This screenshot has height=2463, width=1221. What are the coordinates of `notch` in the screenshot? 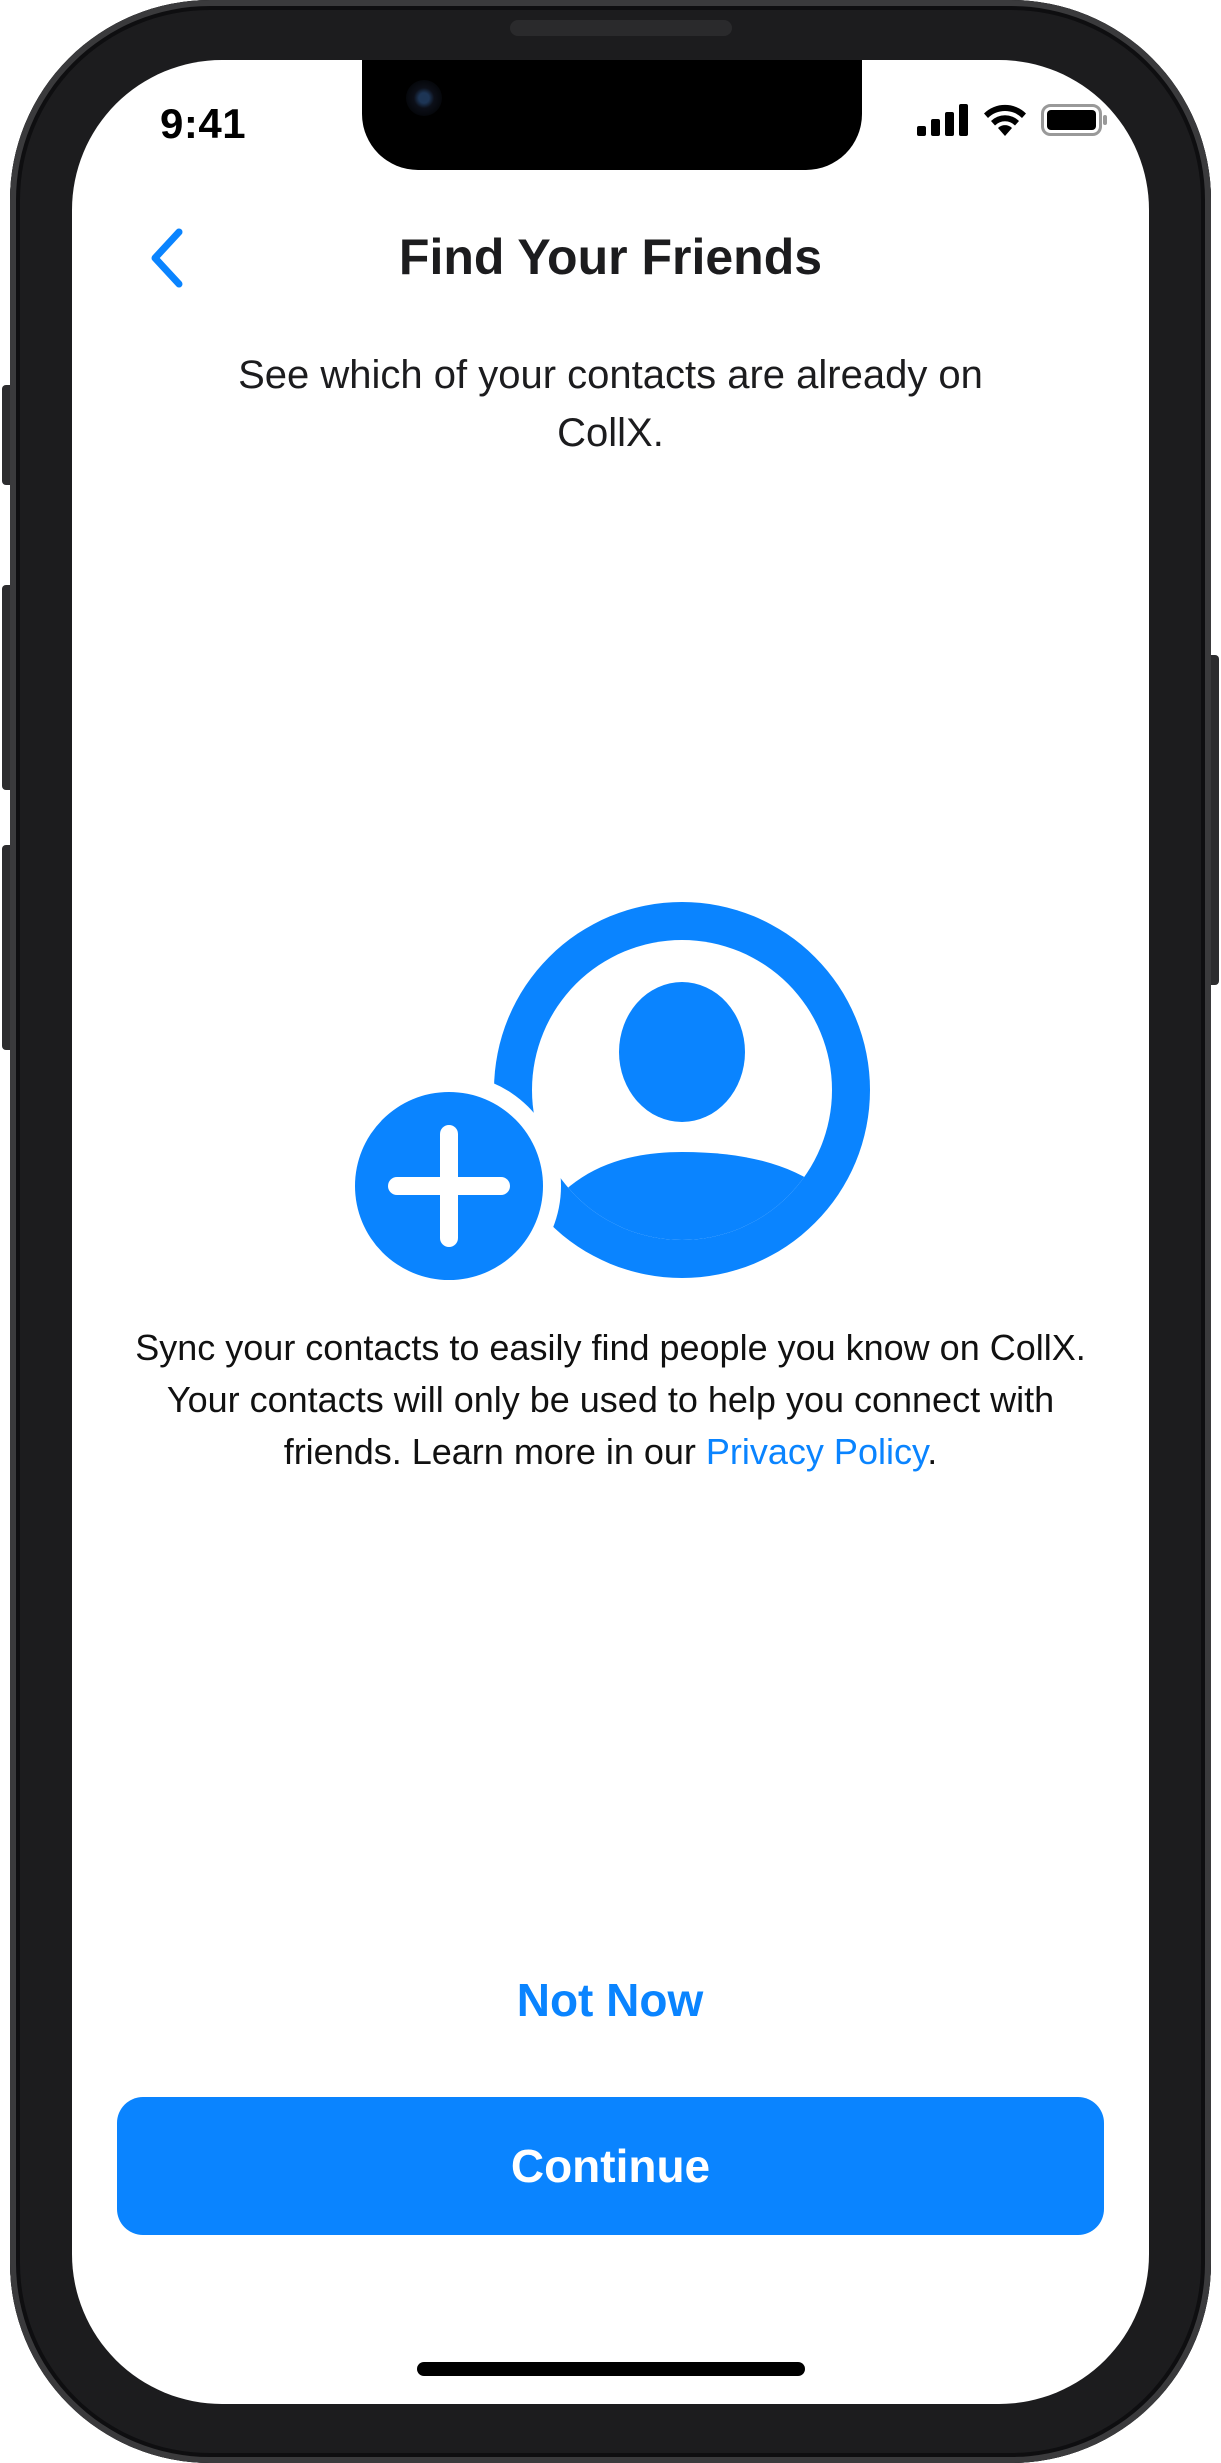 It's located at (612, 115).